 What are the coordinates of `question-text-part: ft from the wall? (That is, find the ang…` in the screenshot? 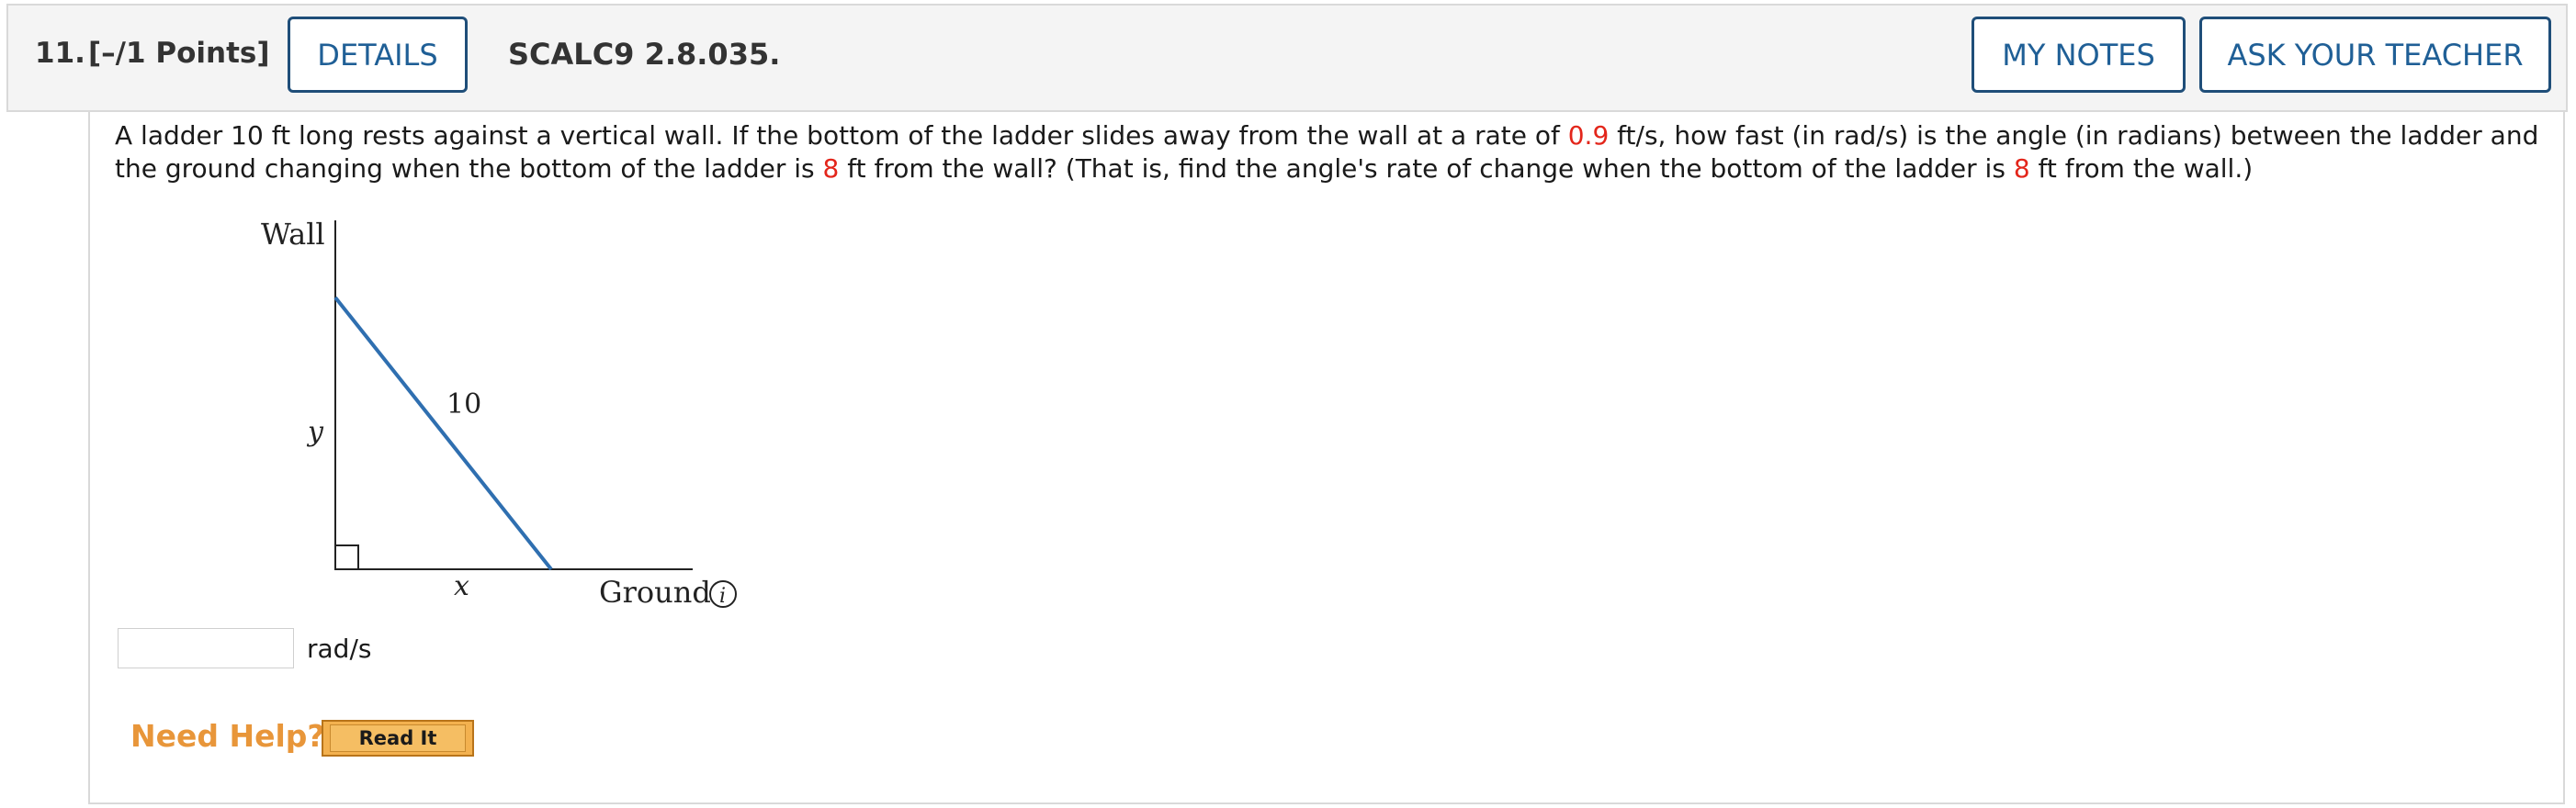 It's located at (1426, 169).